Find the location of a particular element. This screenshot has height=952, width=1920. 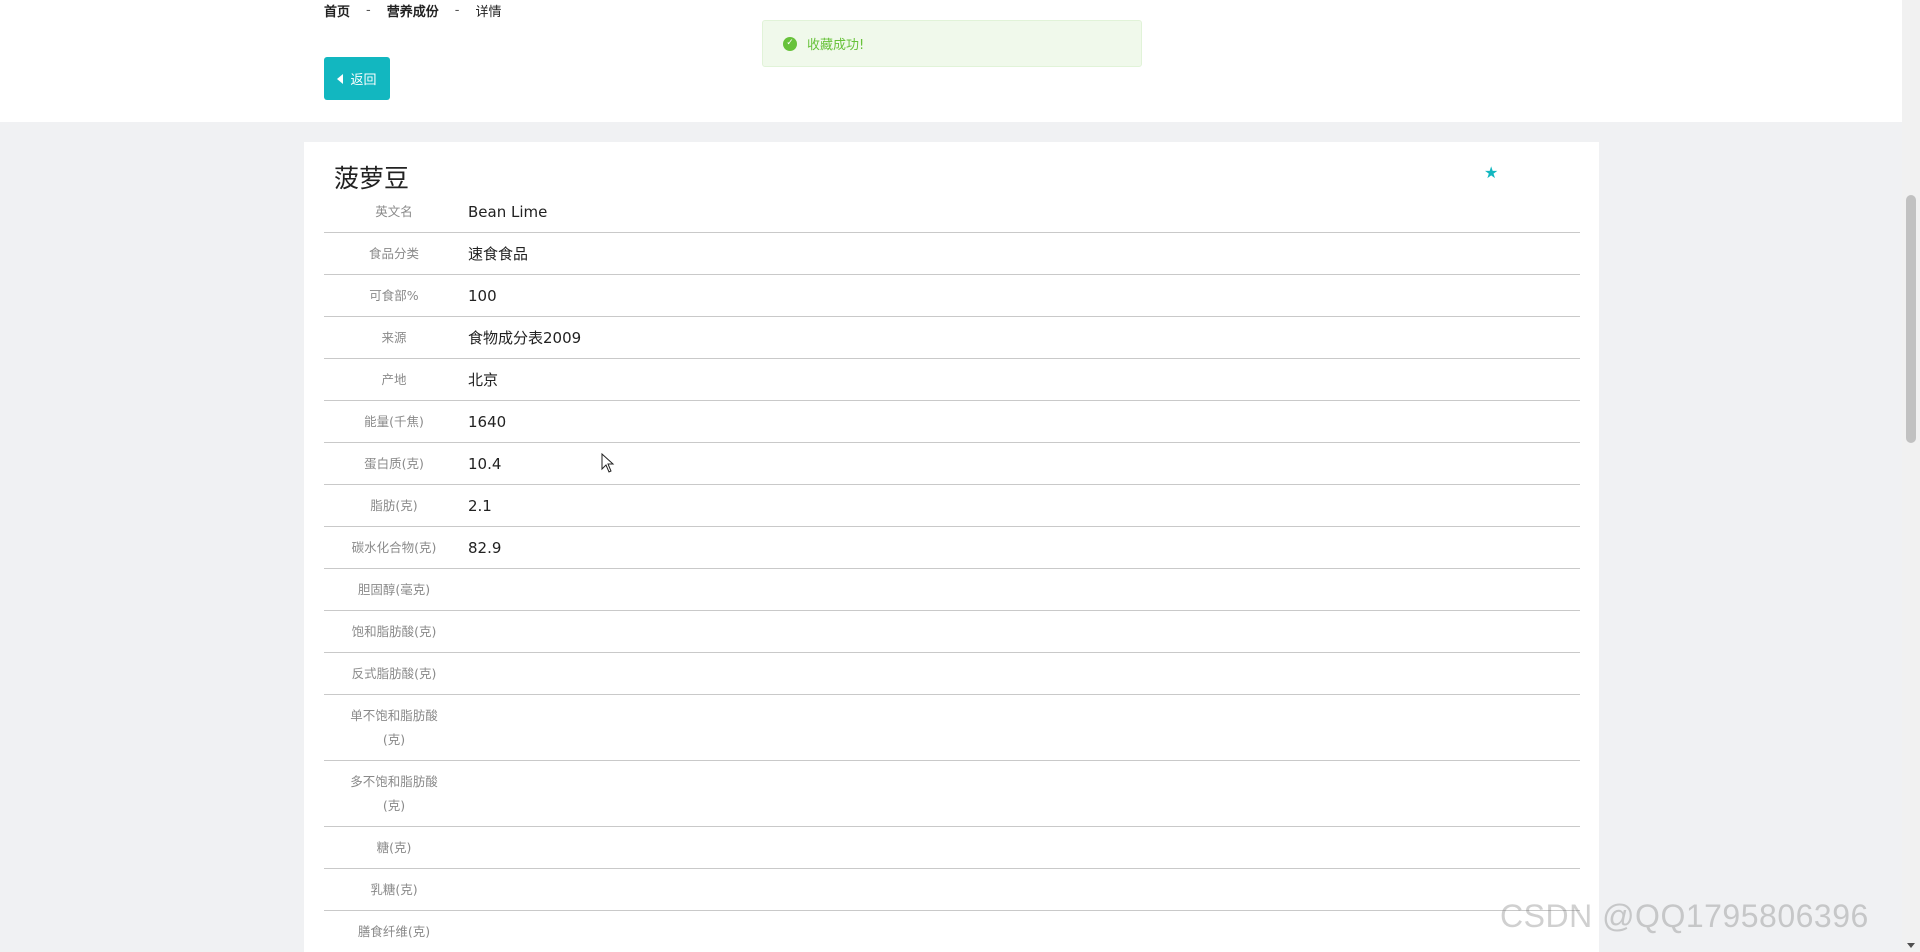

header-area: 首页 - 营养成份 - 详情 返回 ✓ 收藏成功! is located at coordinates (951, 61).